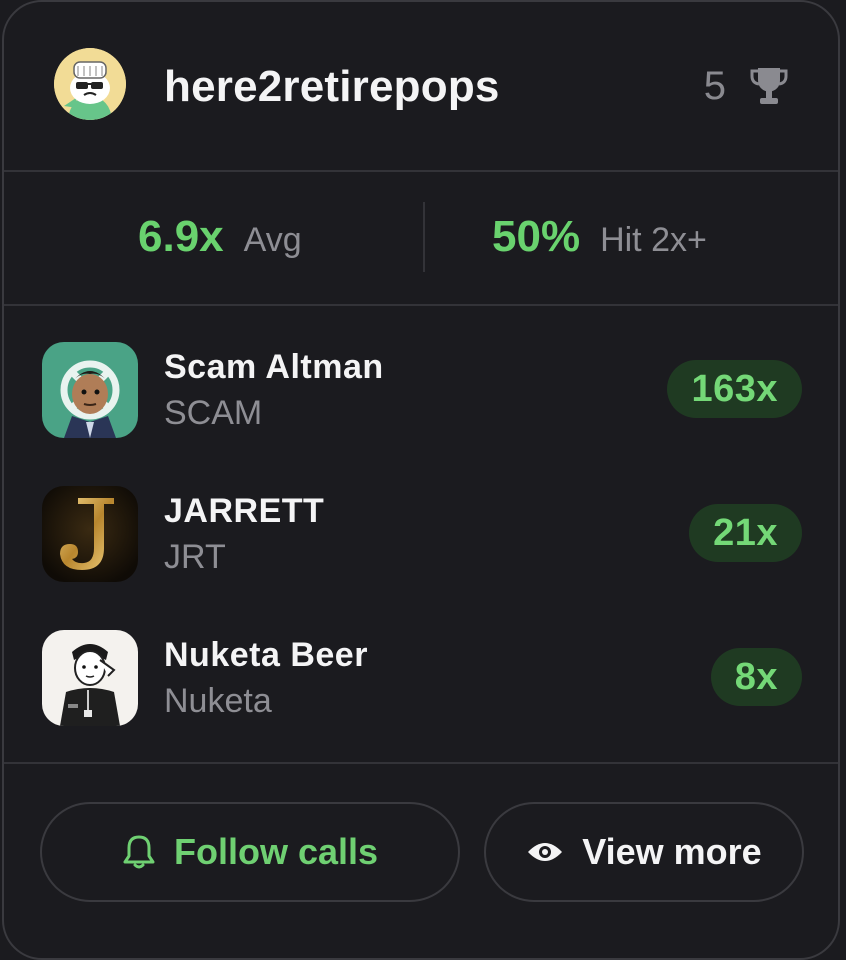  I want to click on token-ticker: Nuketa, so click(218, 701).